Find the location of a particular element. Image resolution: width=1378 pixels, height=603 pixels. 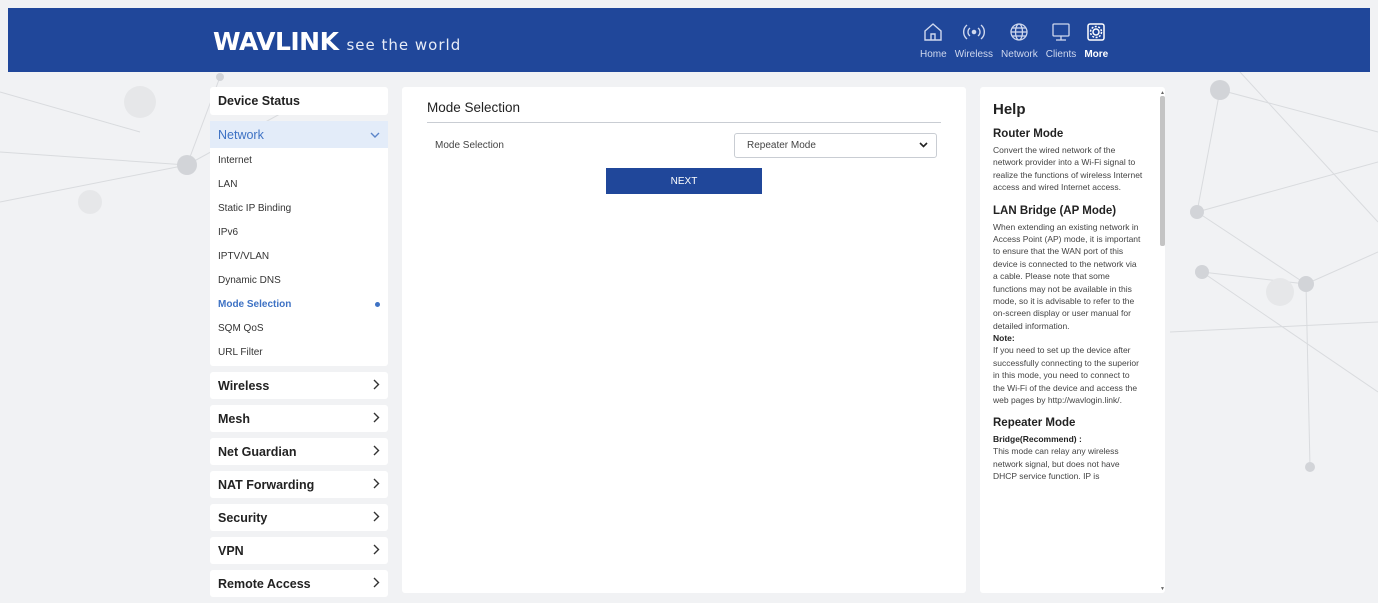

nav-clients: Clients is located at coordinates (1061, 40).